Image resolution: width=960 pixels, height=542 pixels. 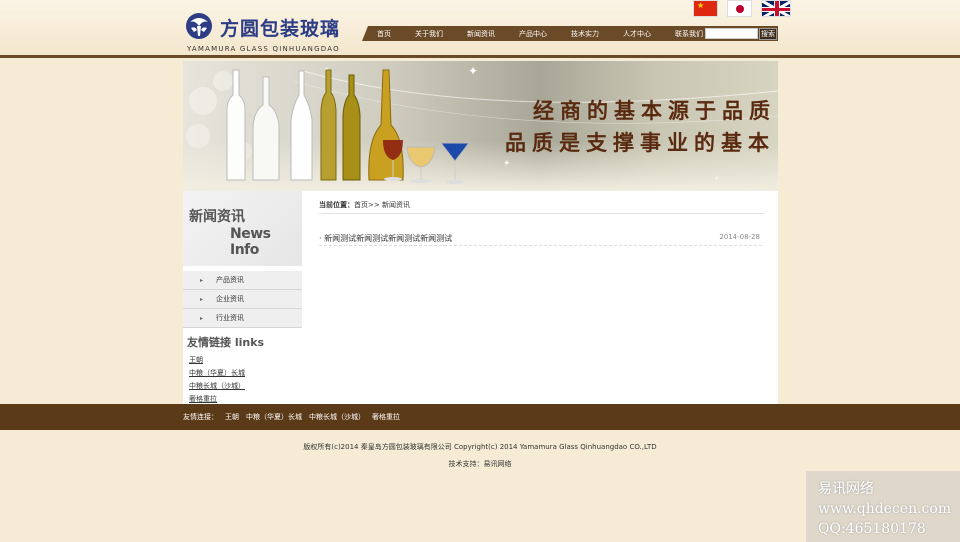 What do you see at coordinates (274, 417) in the screenshot?
I see `footer-link: 中粮（华夏）长城` at bounding box center [274, 417].